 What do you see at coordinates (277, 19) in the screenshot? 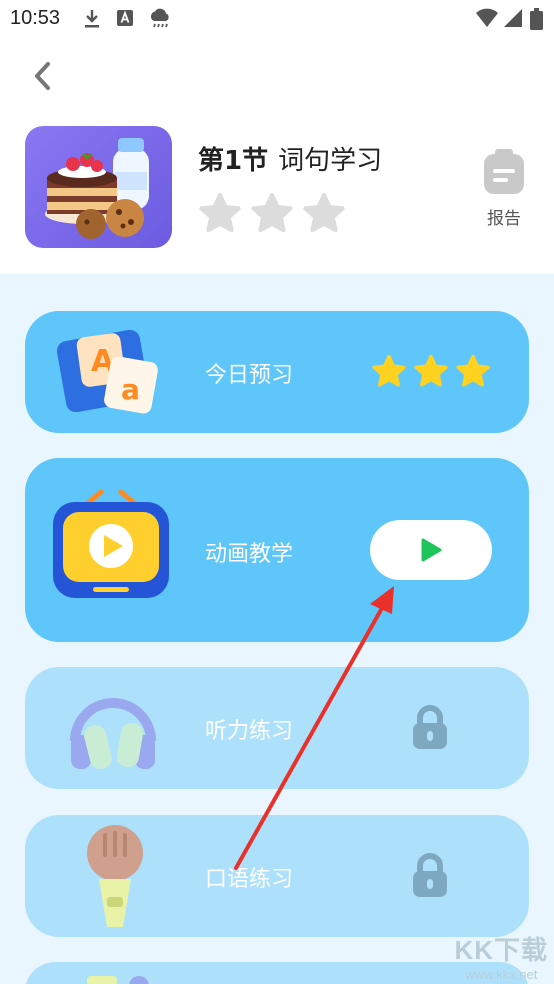
I see `status-bar: 10:53` at bounding box center [277, 19].